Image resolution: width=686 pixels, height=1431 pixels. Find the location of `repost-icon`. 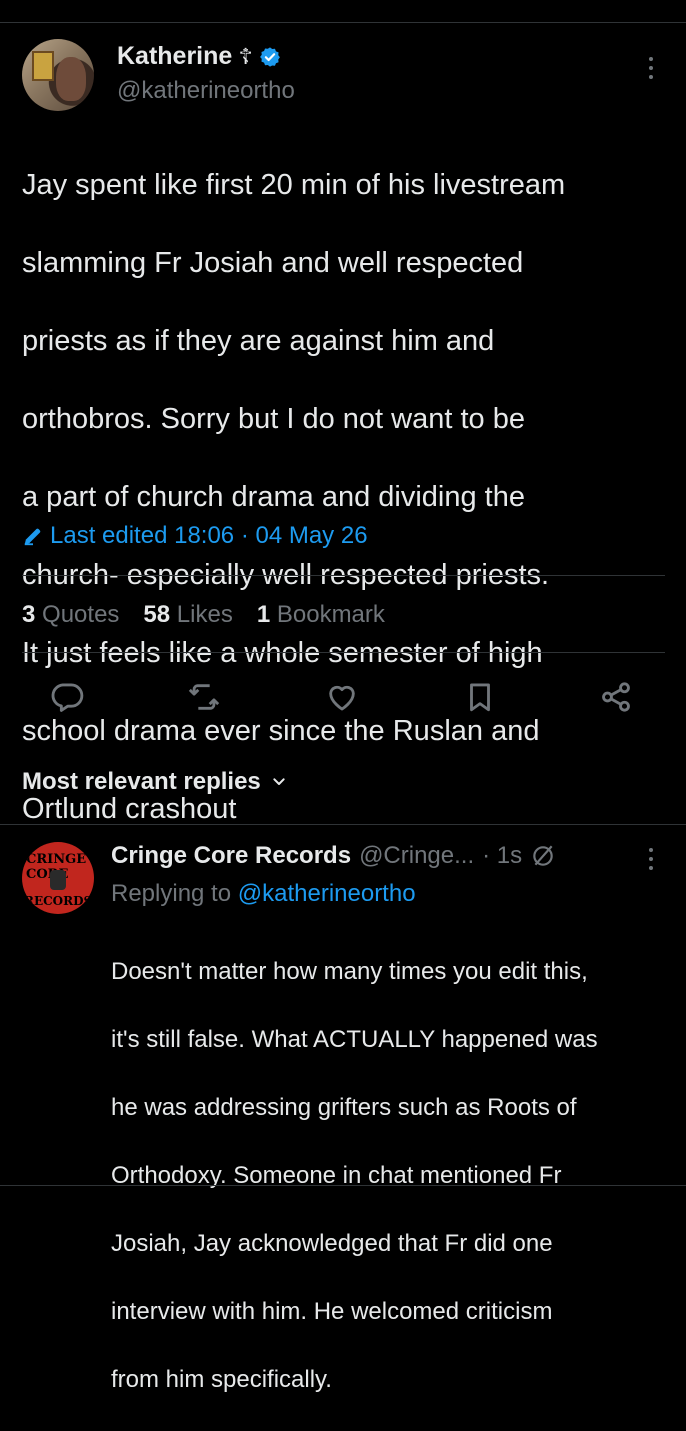

repost-icon is located at coordinates (204, 697).